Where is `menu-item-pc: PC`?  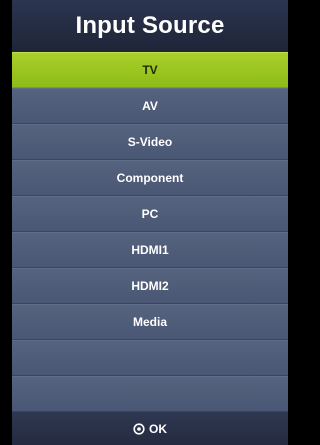 menu-item-pc: PC is located at coordinates (150, 214).